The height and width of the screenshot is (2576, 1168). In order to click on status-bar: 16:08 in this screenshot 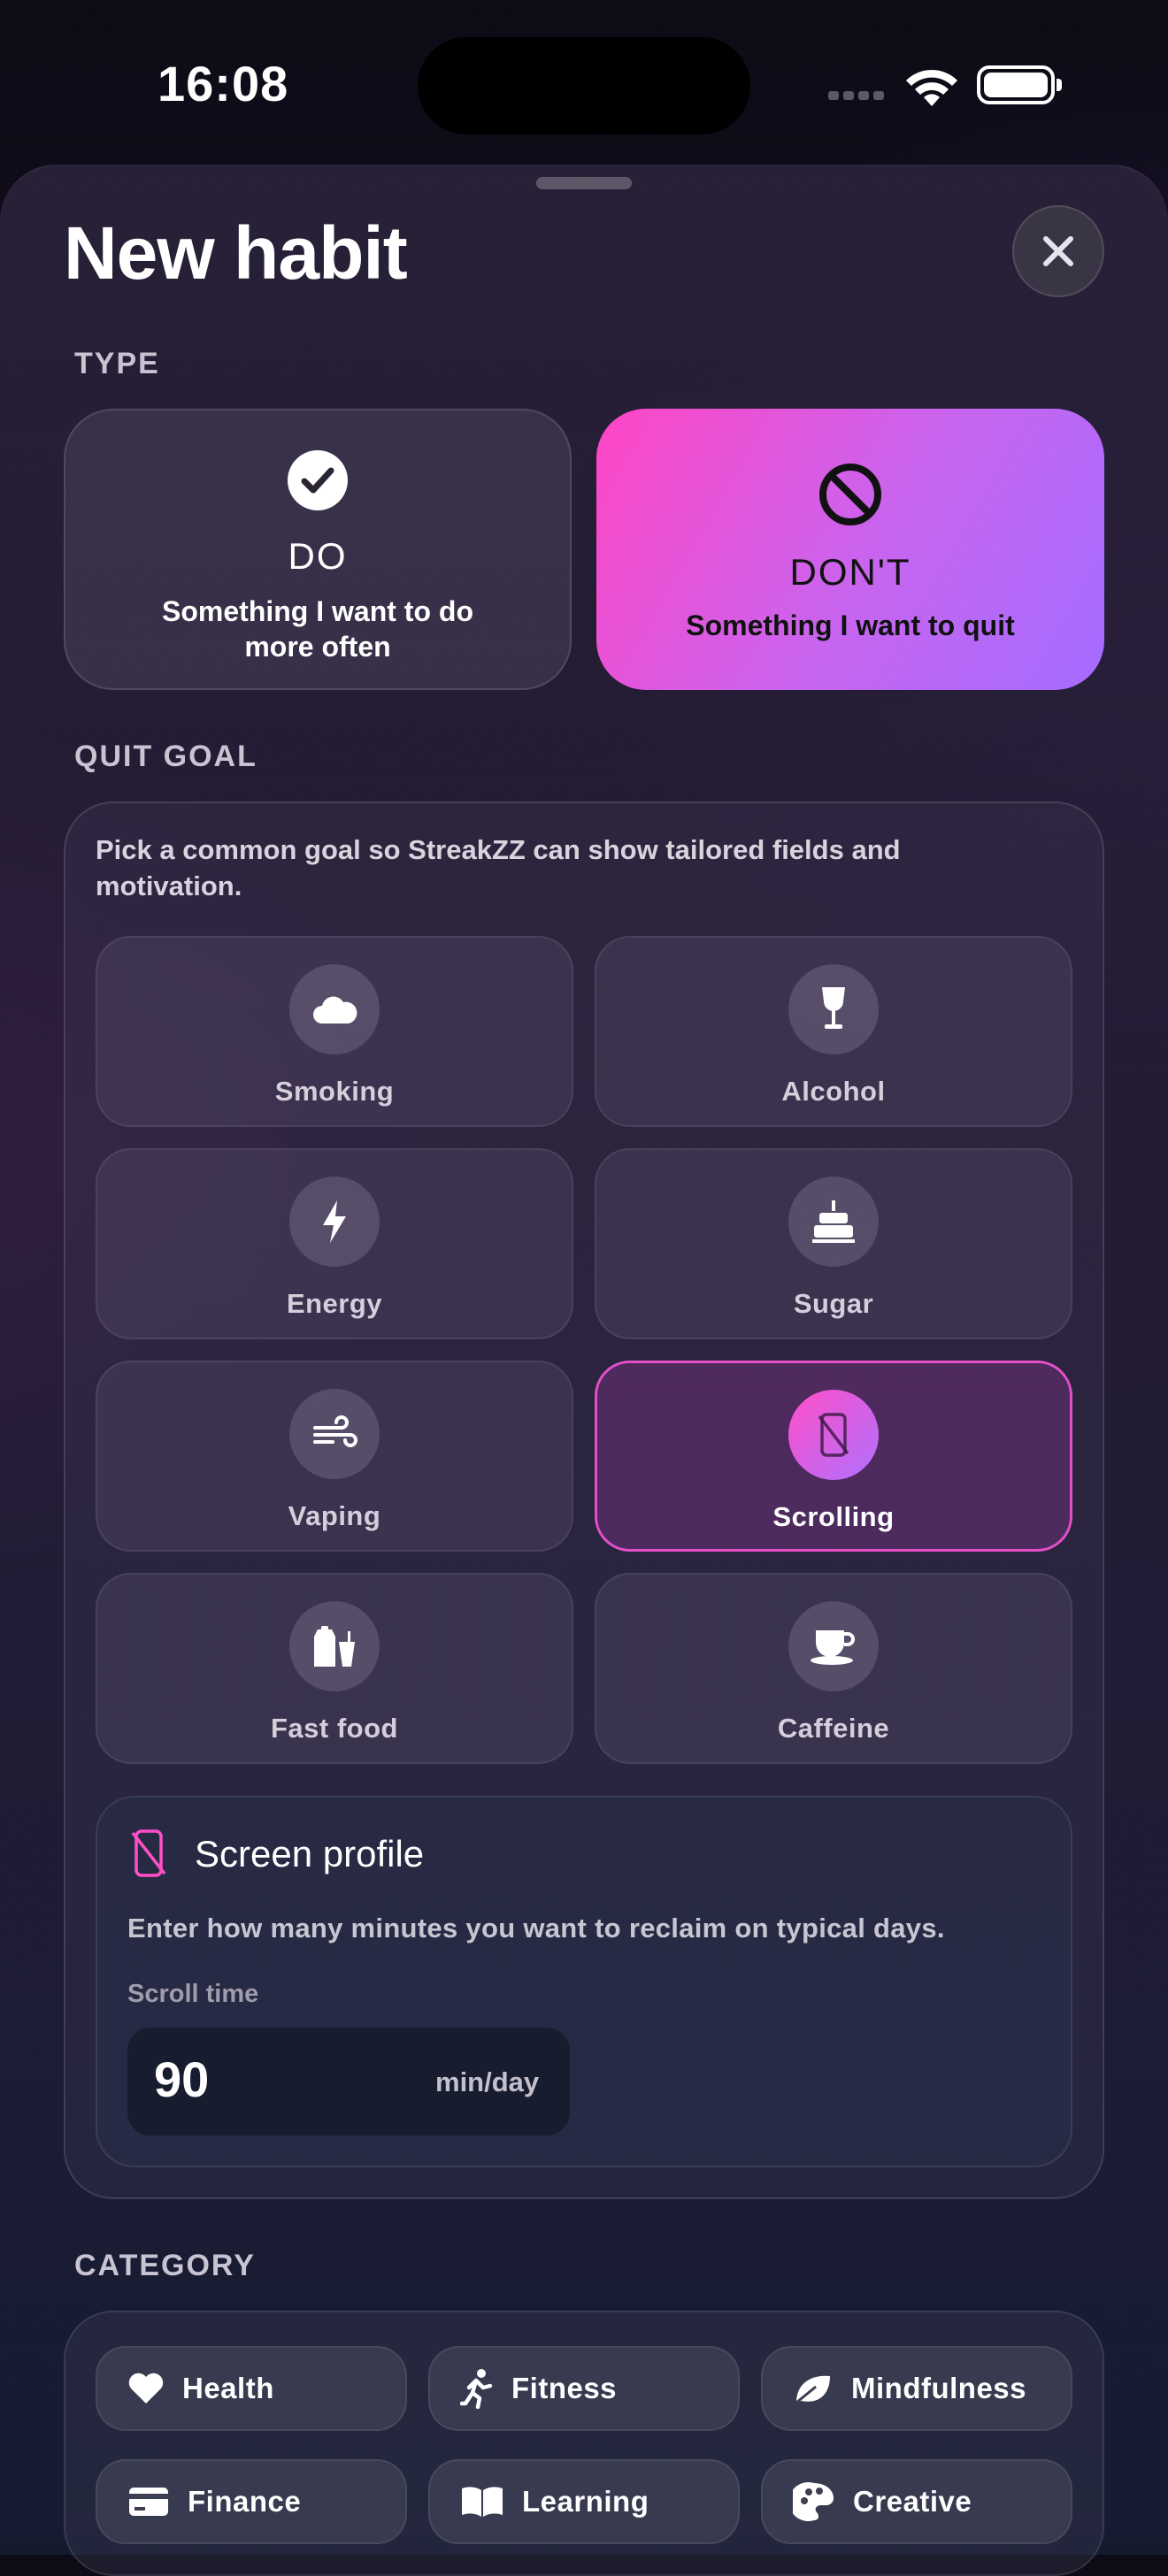, I will do `click(584, 84)`.